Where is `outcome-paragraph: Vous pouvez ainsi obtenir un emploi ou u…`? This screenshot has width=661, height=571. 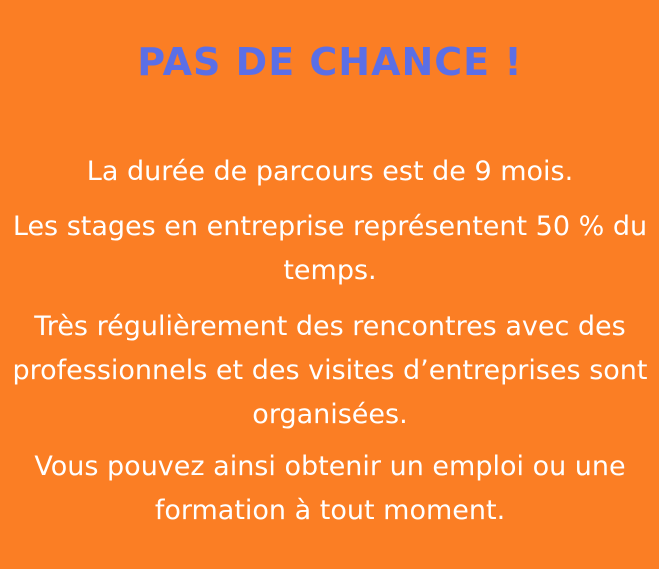 outcome-paragraph: Vous pouvez ainsi obtenir un emploi ou u… is located at coordinates (330, 488).